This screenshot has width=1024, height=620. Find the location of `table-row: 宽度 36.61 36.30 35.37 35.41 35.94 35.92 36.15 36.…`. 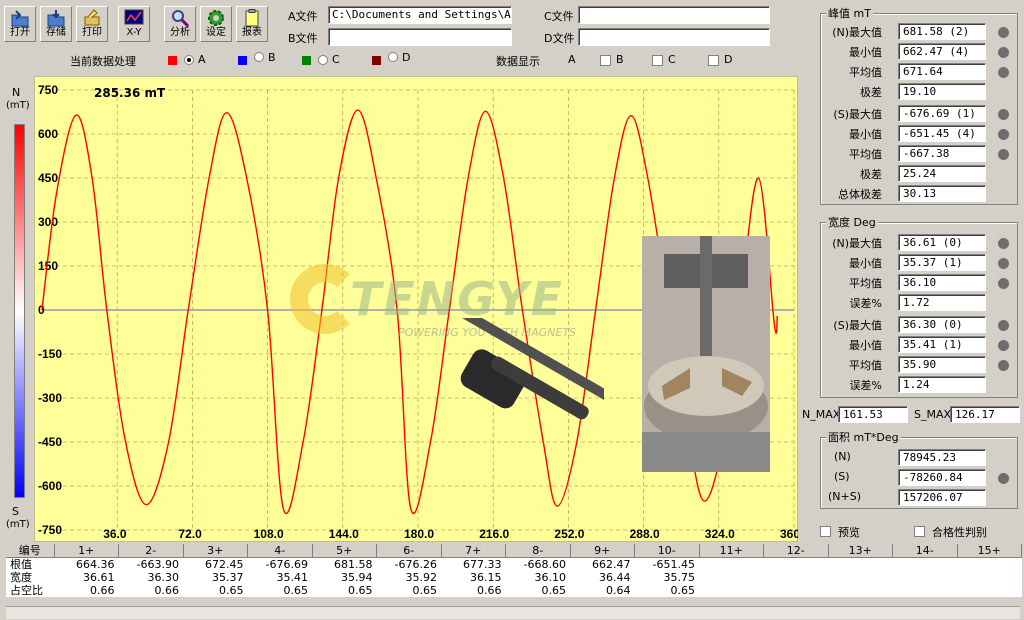

table-row: 宽度 36.61 36.30 35.37 35.41 35.94 35.92 36.15 36.… is located at coordinates (514, 577).